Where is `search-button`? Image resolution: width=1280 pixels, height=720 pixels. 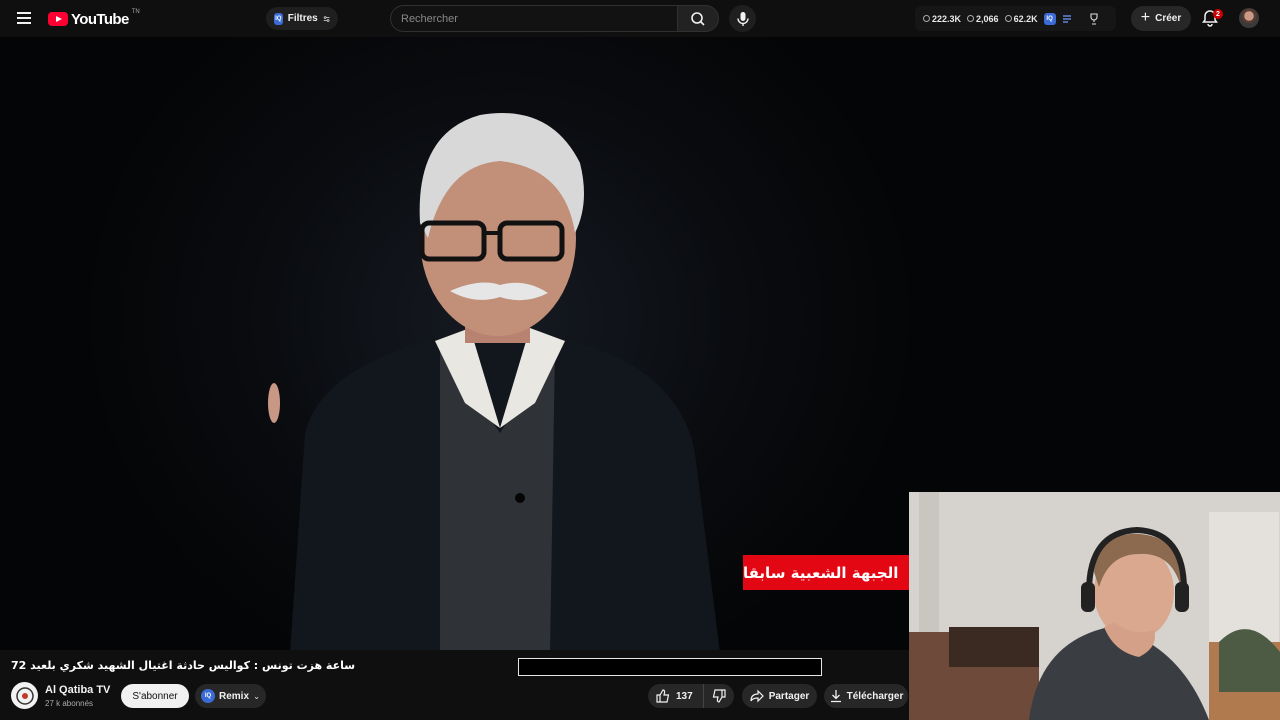 search-button is located at coordinates (698, 18).